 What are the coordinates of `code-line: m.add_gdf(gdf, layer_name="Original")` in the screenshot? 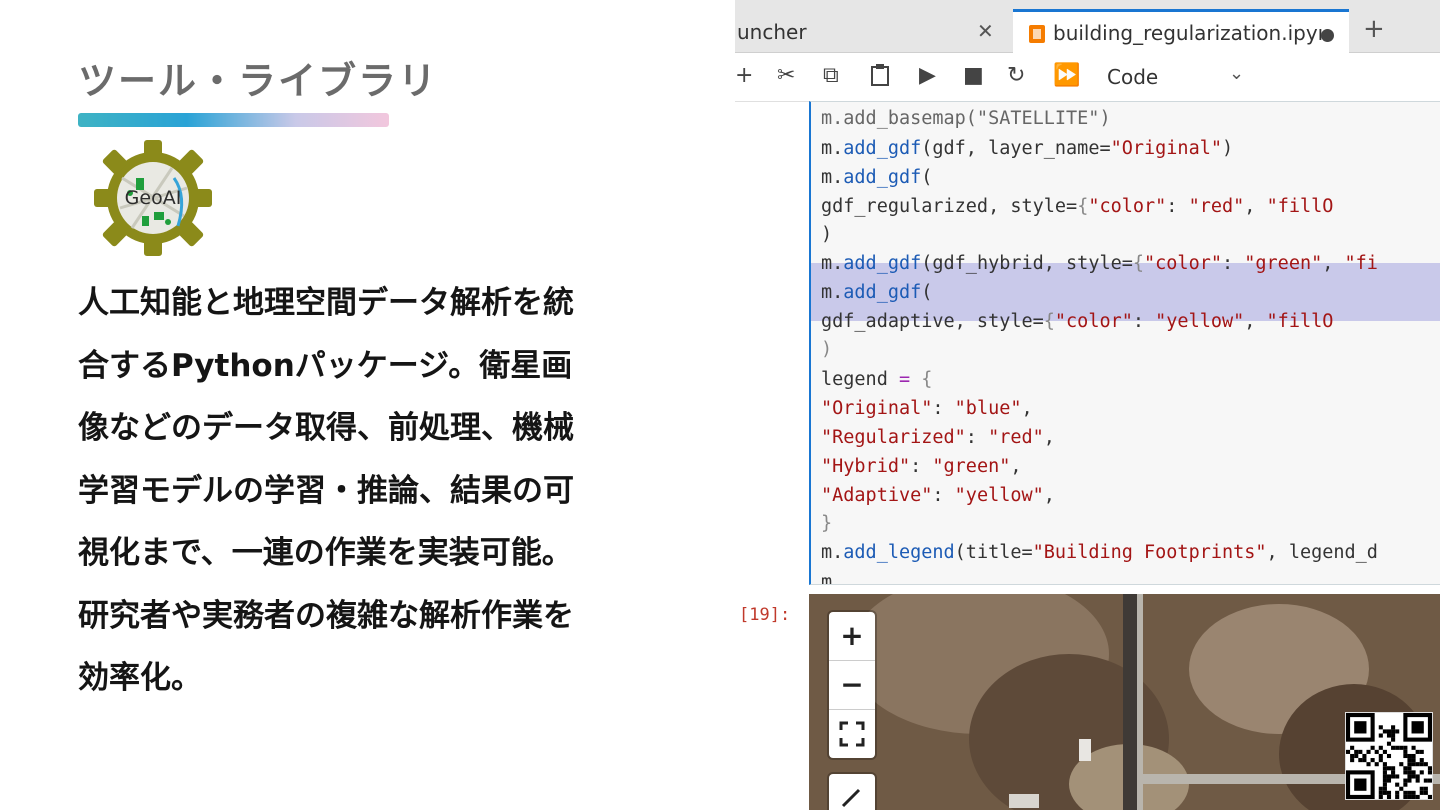 It's located at (1027, 148).